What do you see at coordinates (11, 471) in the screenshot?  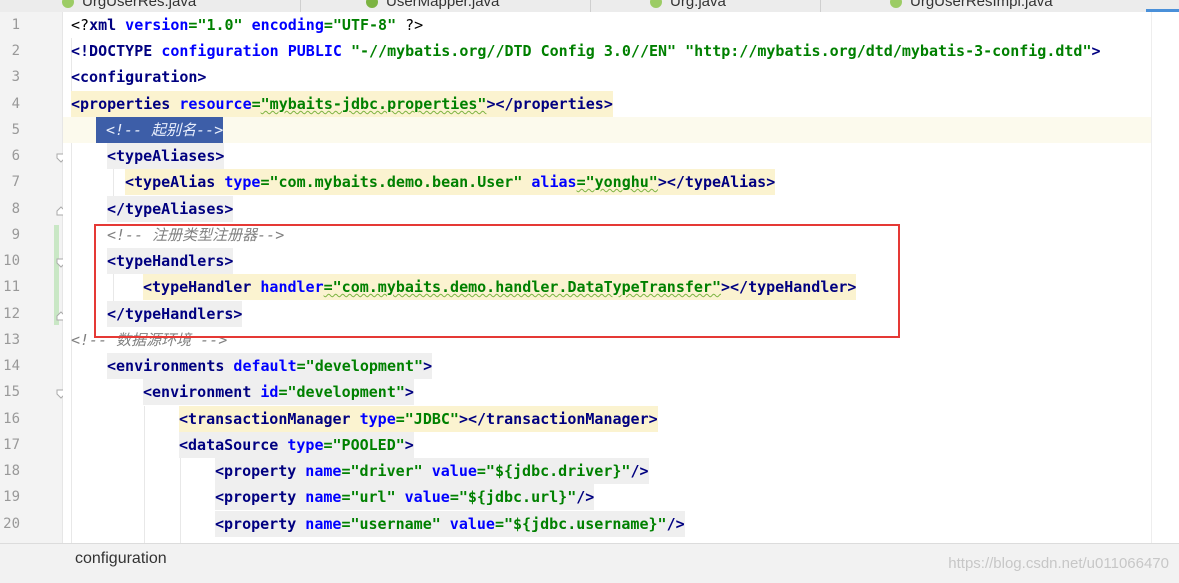 I see `line-number: 18` at bounding box center [11, 471].